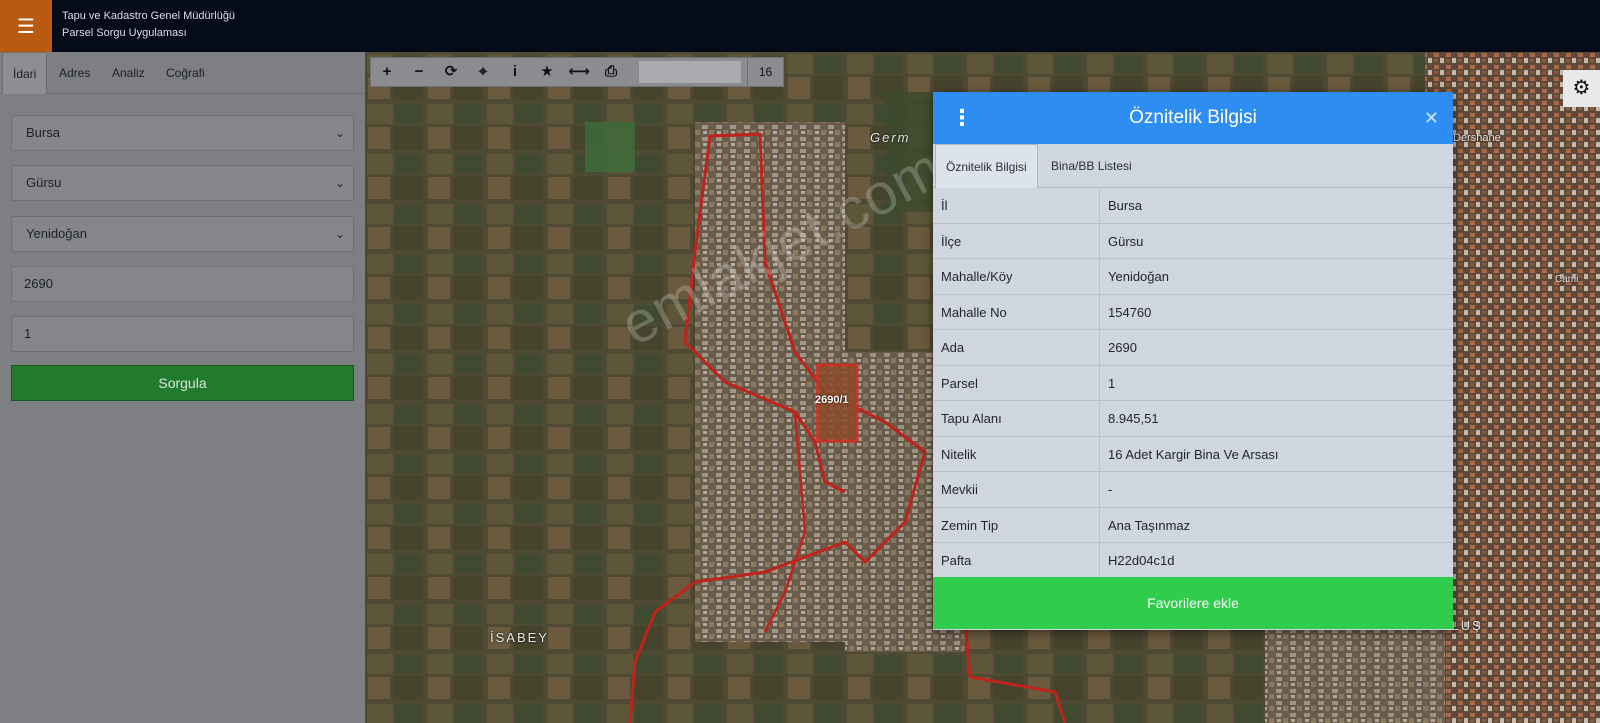 Image resolution: width=1600 pixels, height=723 pixels. I want to click on row-key: Zemin Tip, so click(970, 525).